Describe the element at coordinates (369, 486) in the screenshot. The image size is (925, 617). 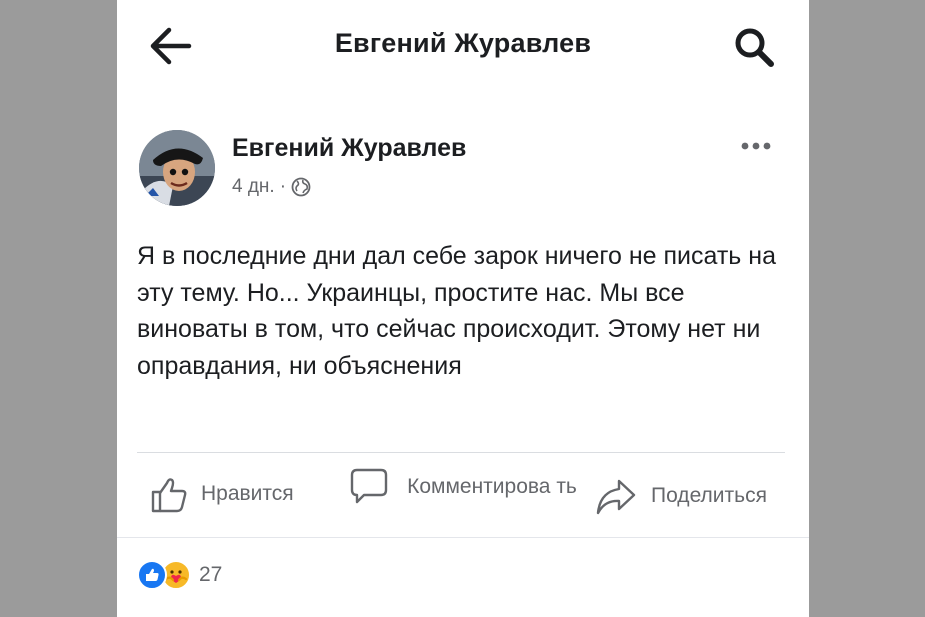
I see `comment-bubble-icon` at that location.